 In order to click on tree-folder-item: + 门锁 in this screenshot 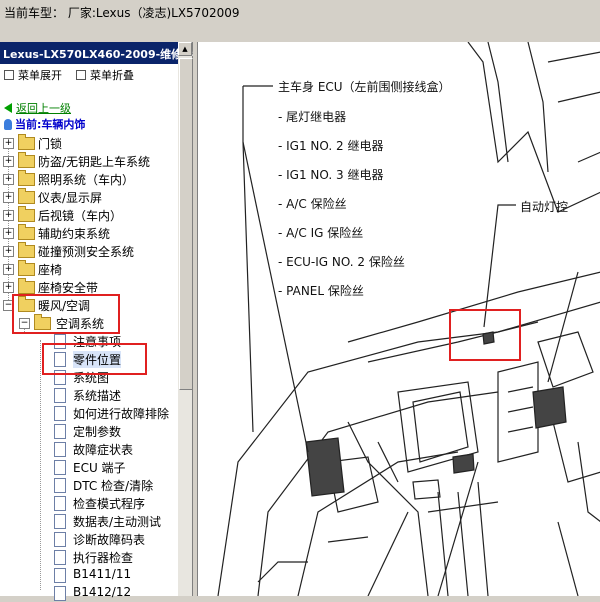, I will do `click(89, 143)`.